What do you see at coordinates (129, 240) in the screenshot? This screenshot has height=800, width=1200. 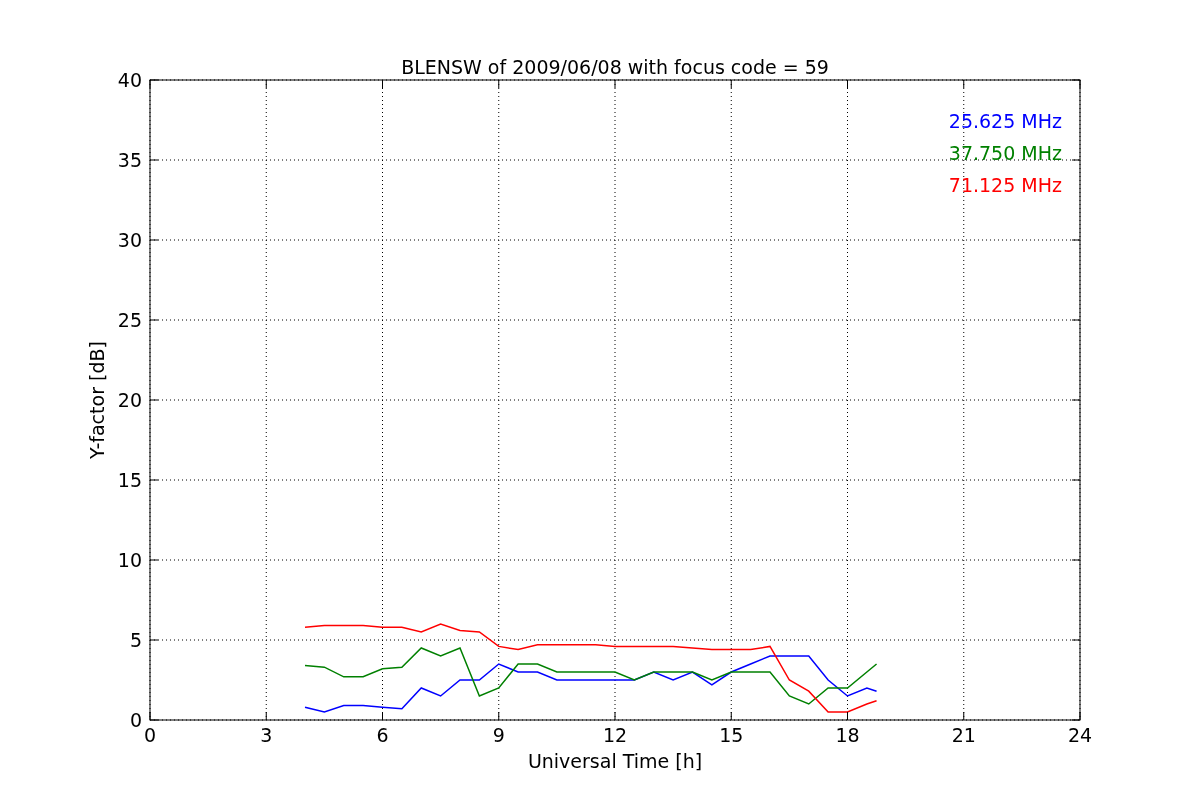 I see `y-tick-label: 30` at bounding box center [129, 240].